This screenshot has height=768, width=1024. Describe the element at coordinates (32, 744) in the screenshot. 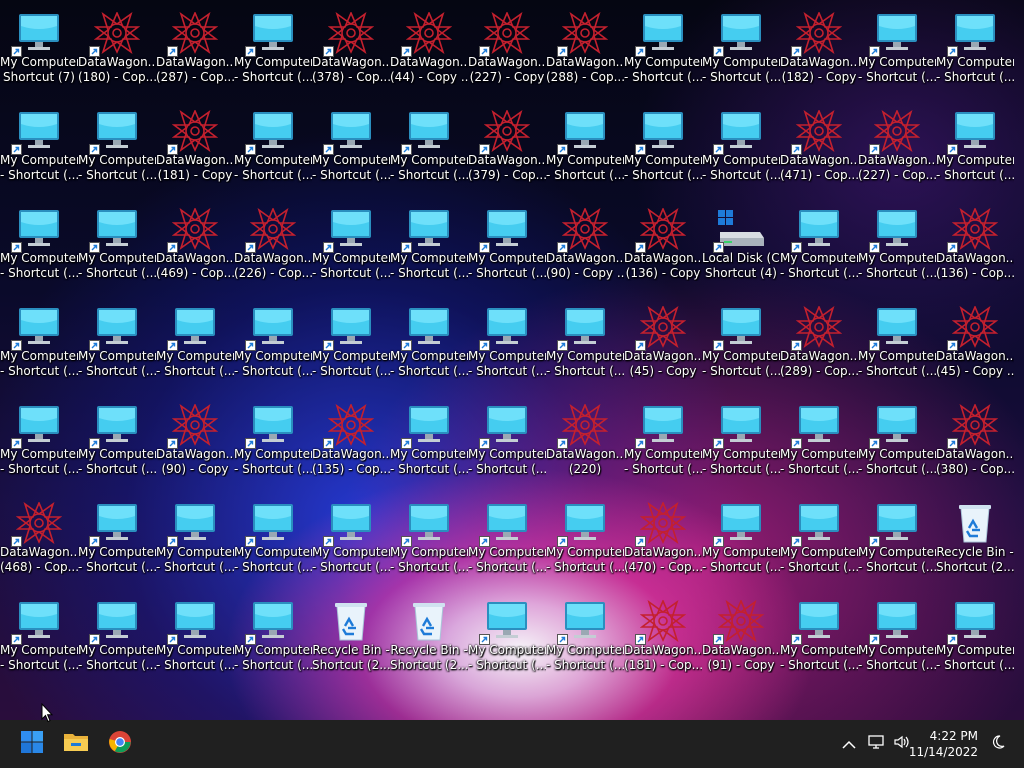

I see `start-button` at that location.